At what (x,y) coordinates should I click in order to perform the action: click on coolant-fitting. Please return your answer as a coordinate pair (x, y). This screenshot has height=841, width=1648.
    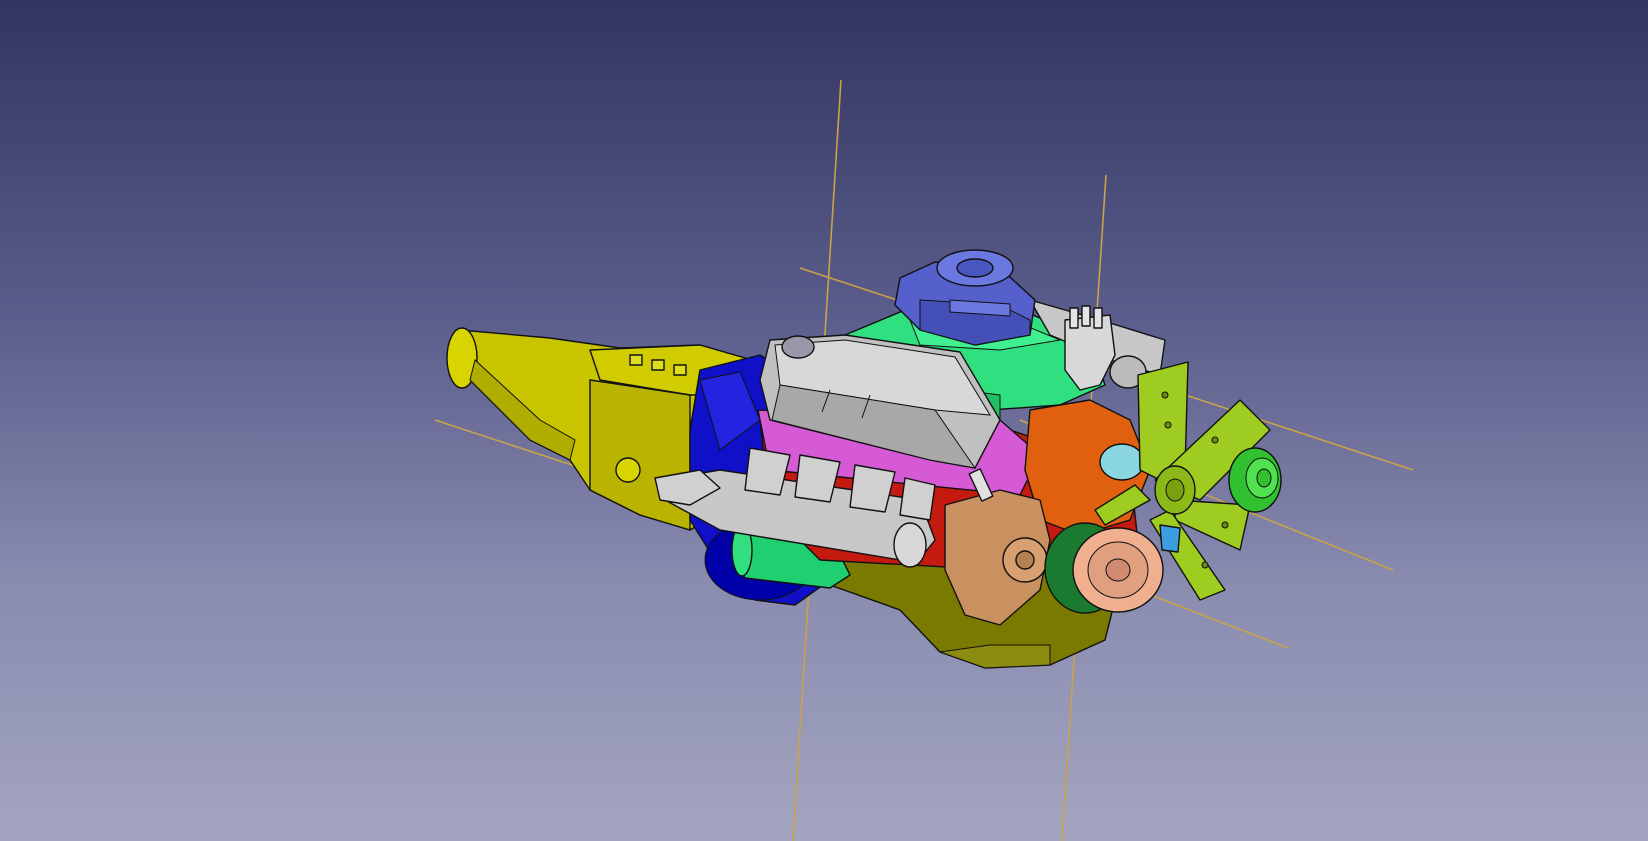
    Looking at the image, I should click on (1170, 538).